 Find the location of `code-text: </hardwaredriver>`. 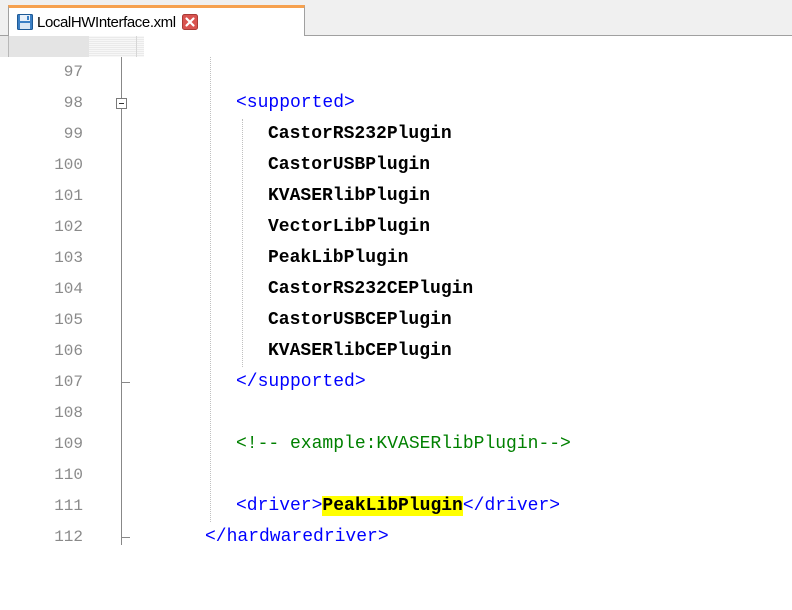

code-text: </hardwaredriver> is located at coordinates (297, 537).